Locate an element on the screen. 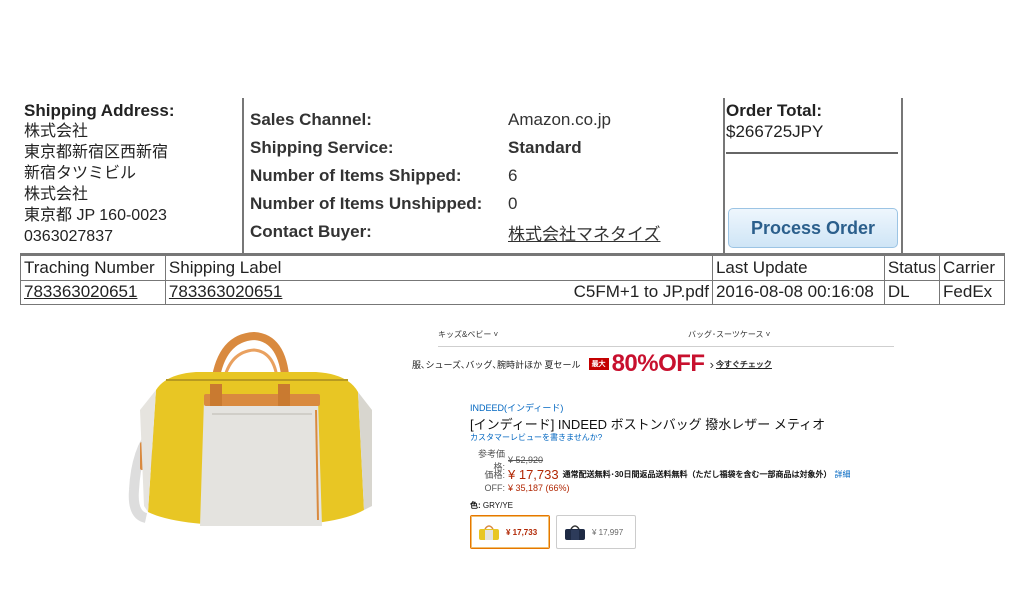  category-kids-baby: キッズ&ベビー ˅ is located at coordinates (468, 334).